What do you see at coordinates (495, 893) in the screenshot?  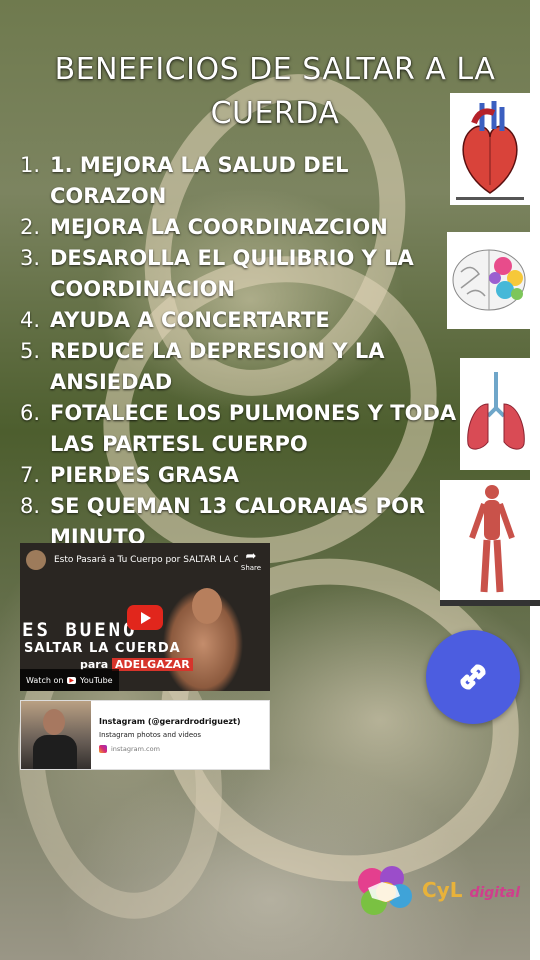 I see `logo-text-digital: digital` at bounding box center [495, 893].